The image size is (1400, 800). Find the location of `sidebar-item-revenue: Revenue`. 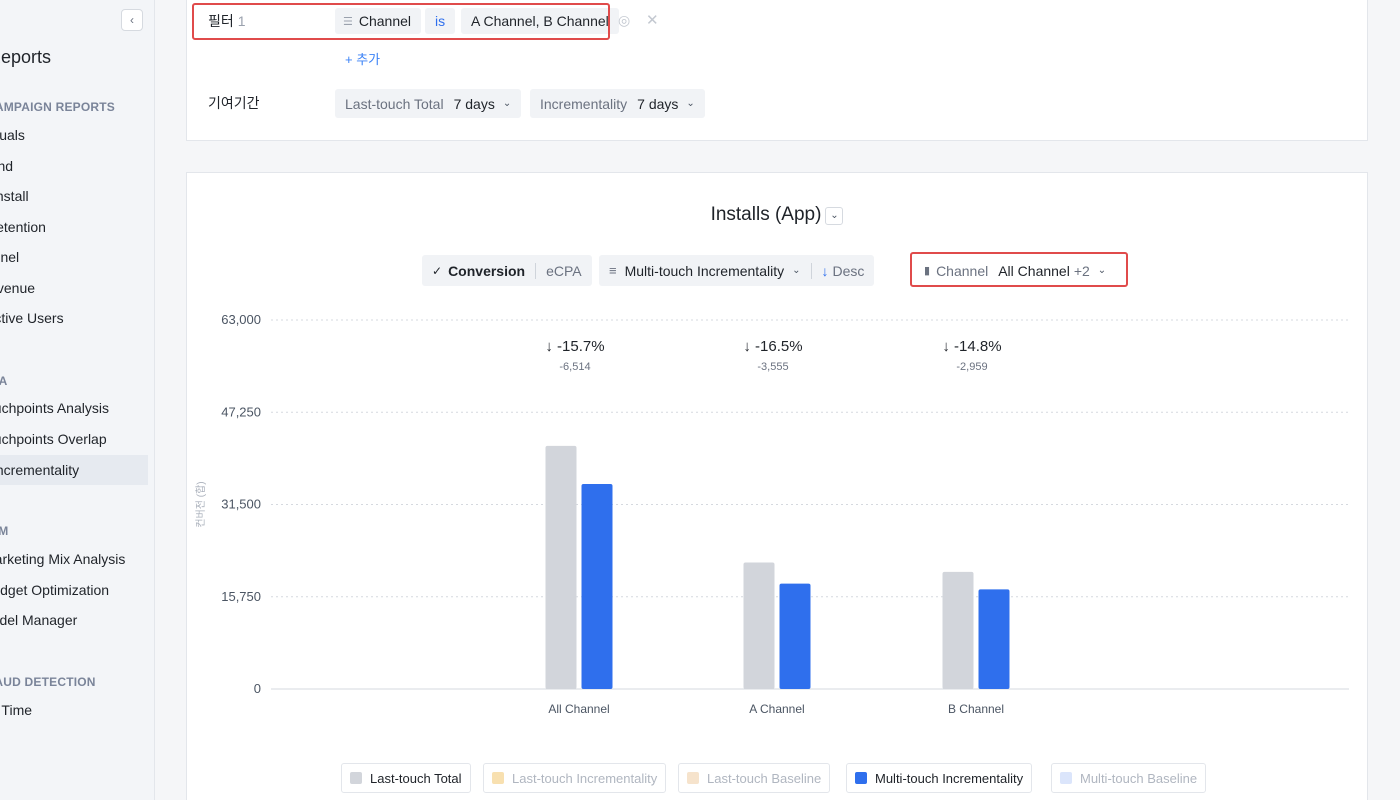

sidebar-item-revenue: Revenue is located at coordinates (74, 288).